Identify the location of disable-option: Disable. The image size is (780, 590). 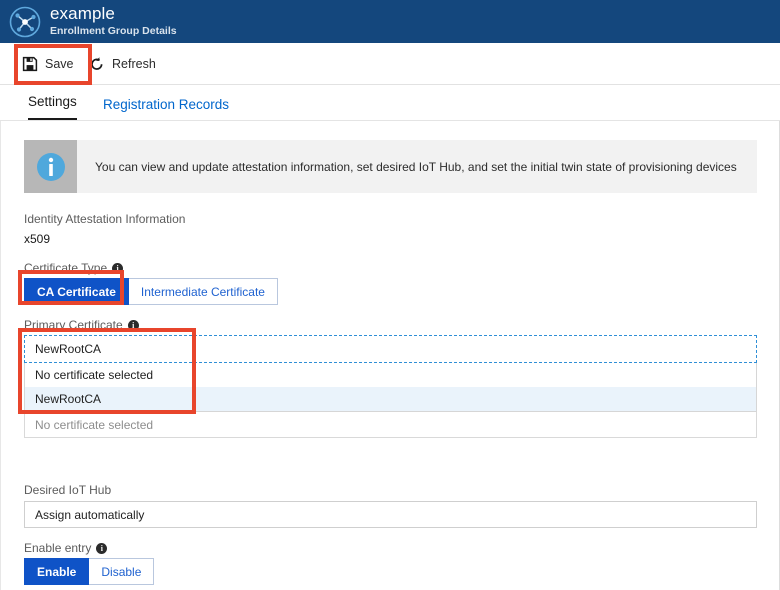
(122, 571).